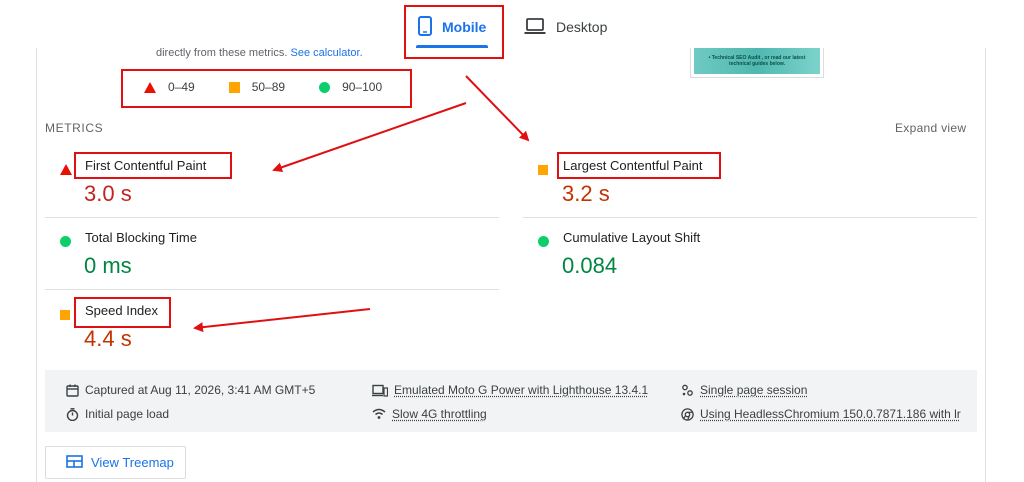 The width and height of the screenshot is (1024, 482). What do you see at coordinates (632, 237) in the screenshot?
I see `metric-label: Cumulative Layout Shift` at bounding box center [632, 237].